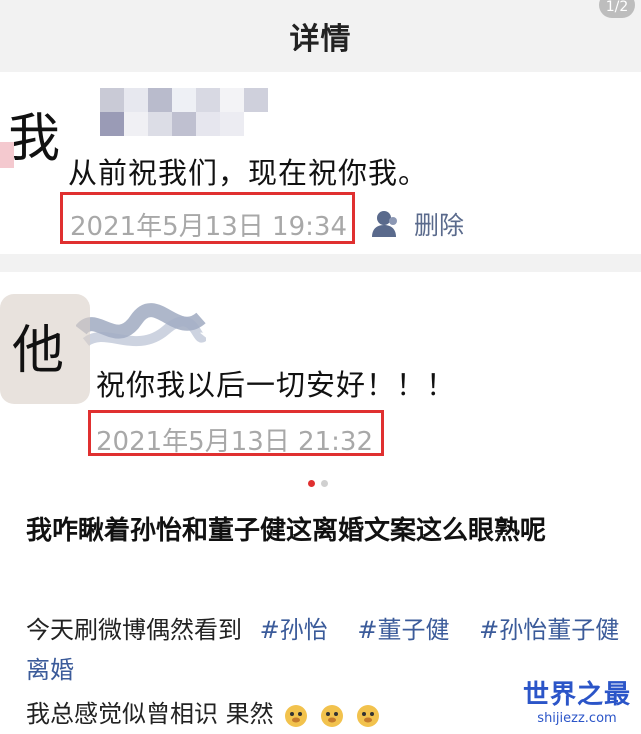 Image resolution: width=641 pixels, height=734 pixels. Describe the element at coordinates (172, 124) in the screenshot. I see `blurred-username-row2` at that location.